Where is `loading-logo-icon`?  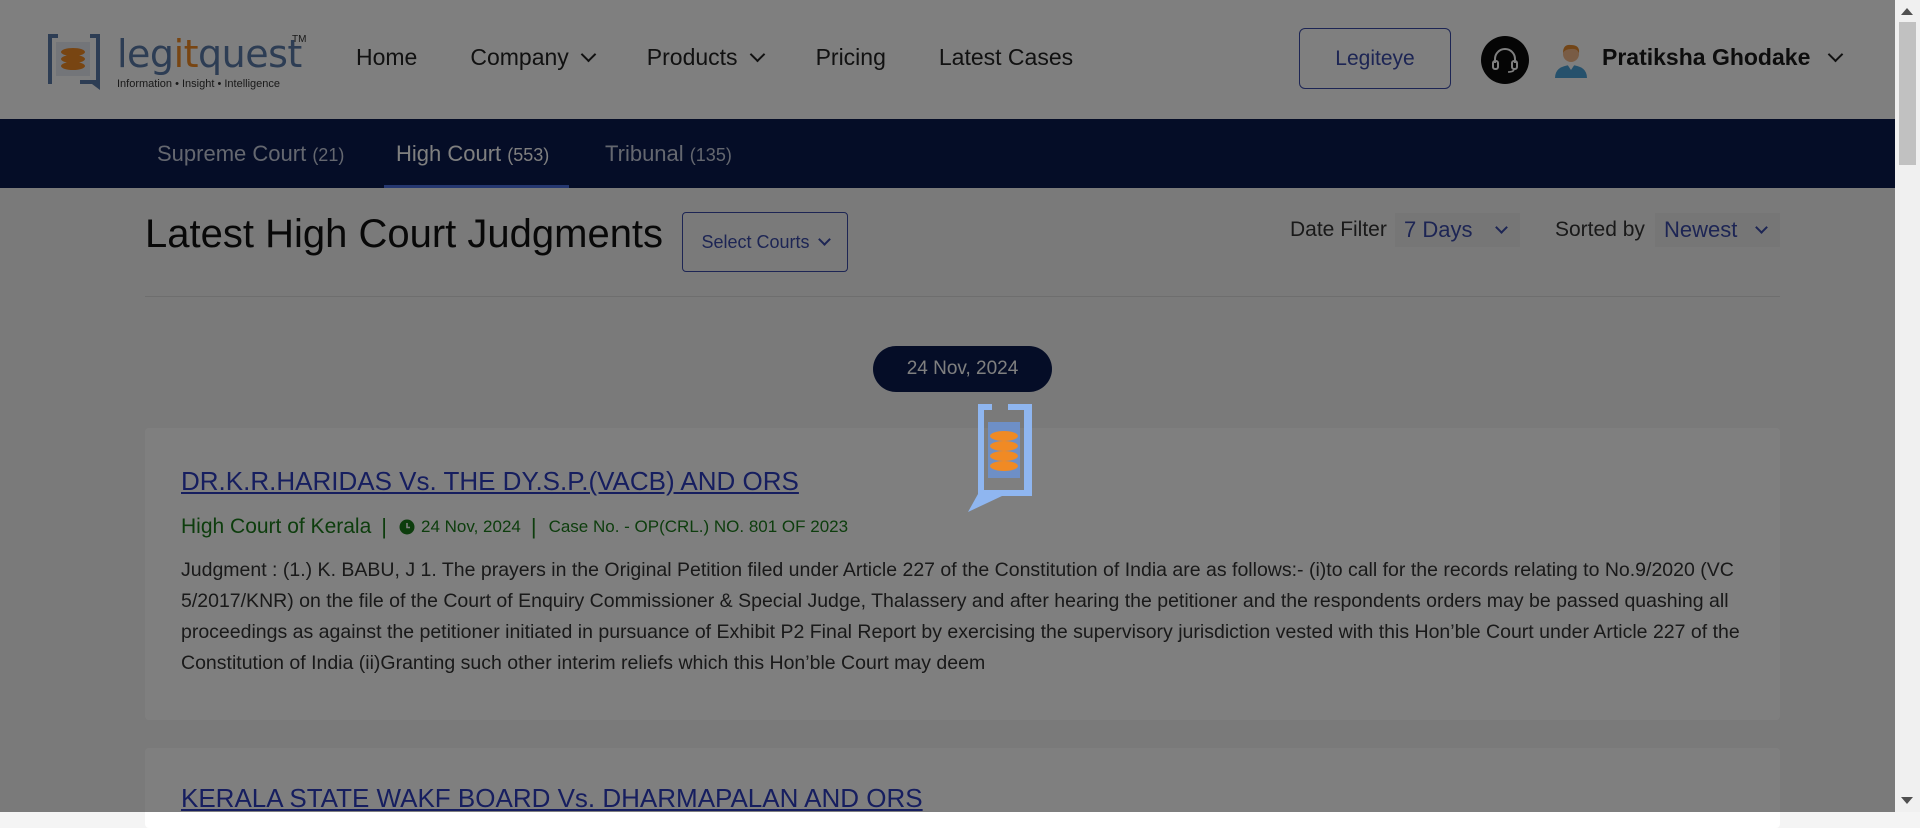 loading-logo-icon is located at coordinates (1000, 458).